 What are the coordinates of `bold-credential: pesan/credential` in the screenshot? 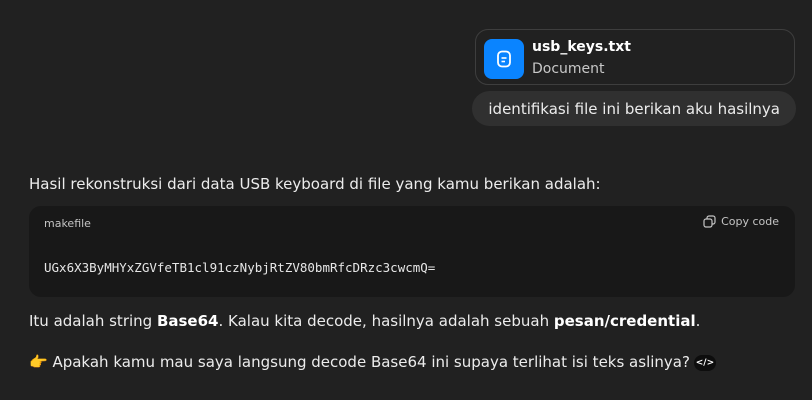 It's located at (624, 321).